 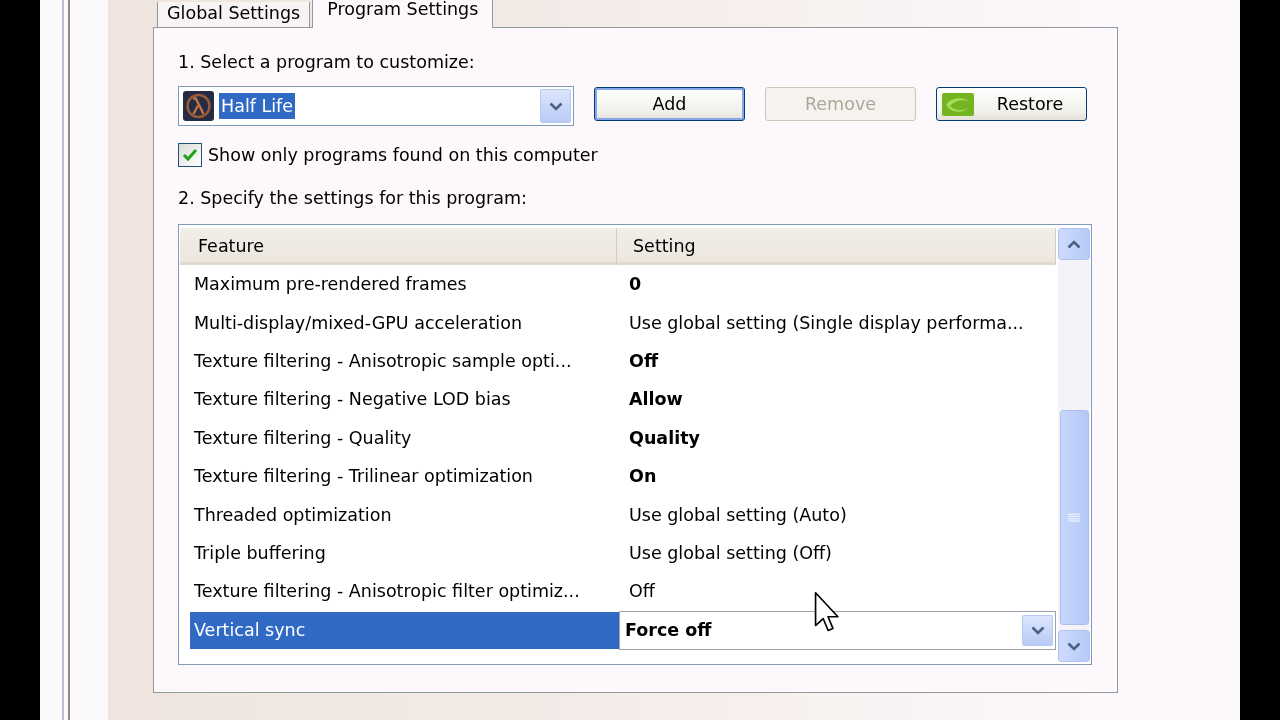 What do you see at coordinates (669, 104) in the screenshot?
I see `add-button: Add` at bounding box center [669, 104].